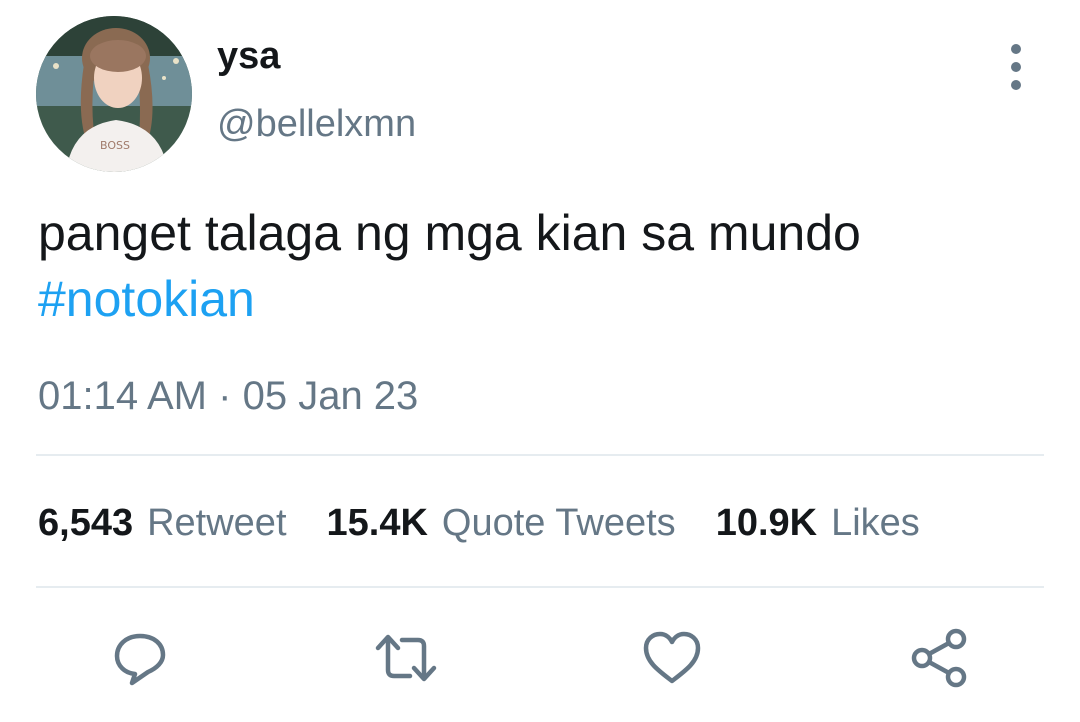 This screenshot has width=1080, height=722. Describe the element at coordinates (449, 233) in the screenshot. I see `tweet-text-line: panget talaga ng mga kian sa mundo` at that location.